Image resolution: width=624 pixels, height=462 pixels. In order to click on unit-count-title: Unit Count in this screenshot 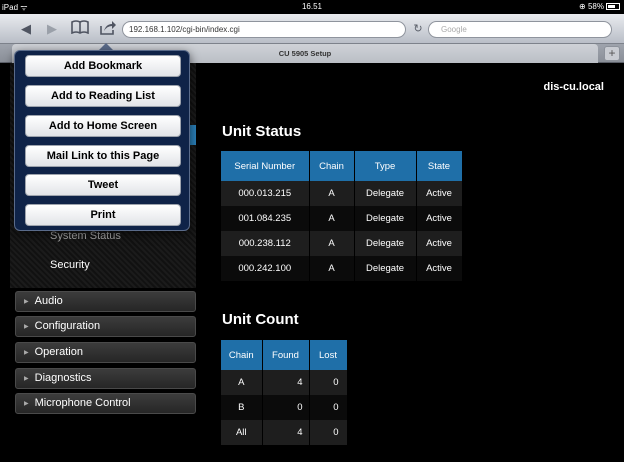, I will do `click(260, 319)`.